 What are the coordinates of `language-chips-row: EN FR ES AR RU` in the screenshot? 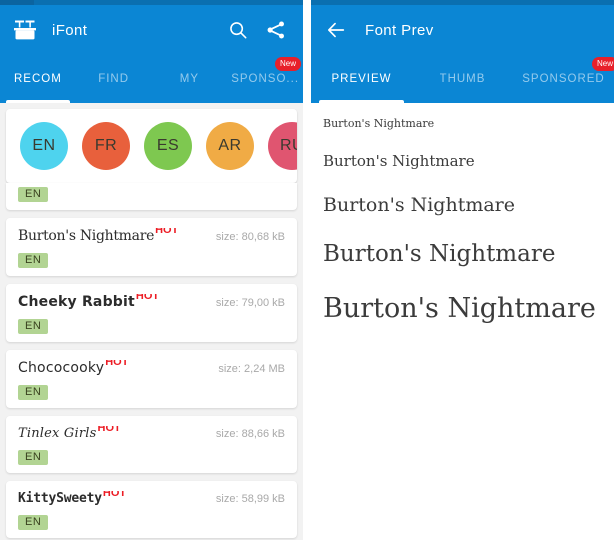 It's located at (151, 146).